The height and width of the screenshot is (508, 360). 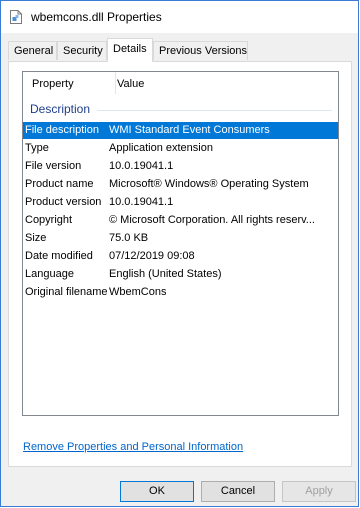 What do you see at coordinates (53, 84) in the screenshot?
I see `column-header-property: Property` at bounding box center [53, 84].